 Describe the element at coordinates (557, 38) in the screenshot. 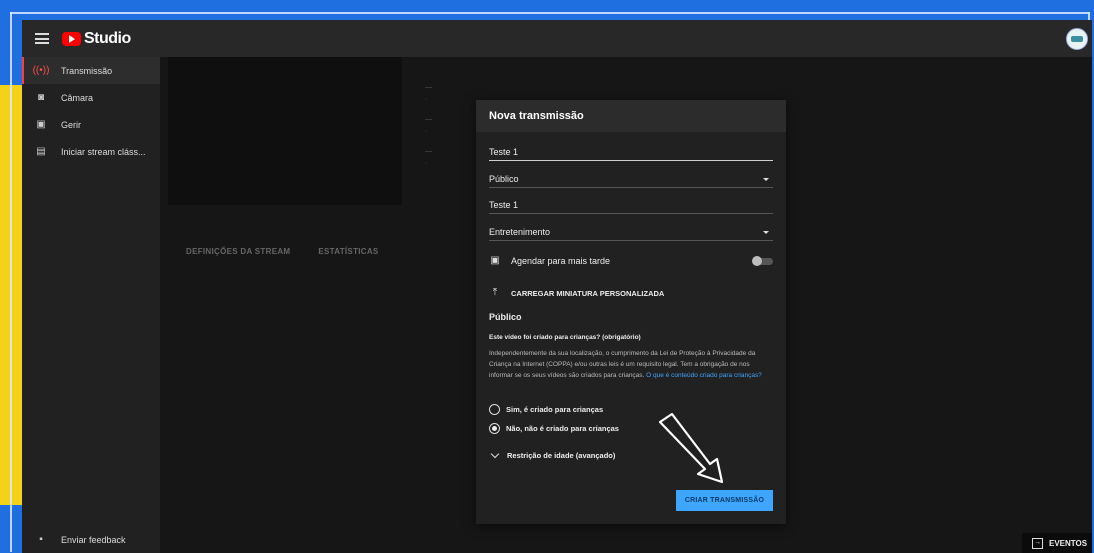

I see `top-bar: Studio` at that location.